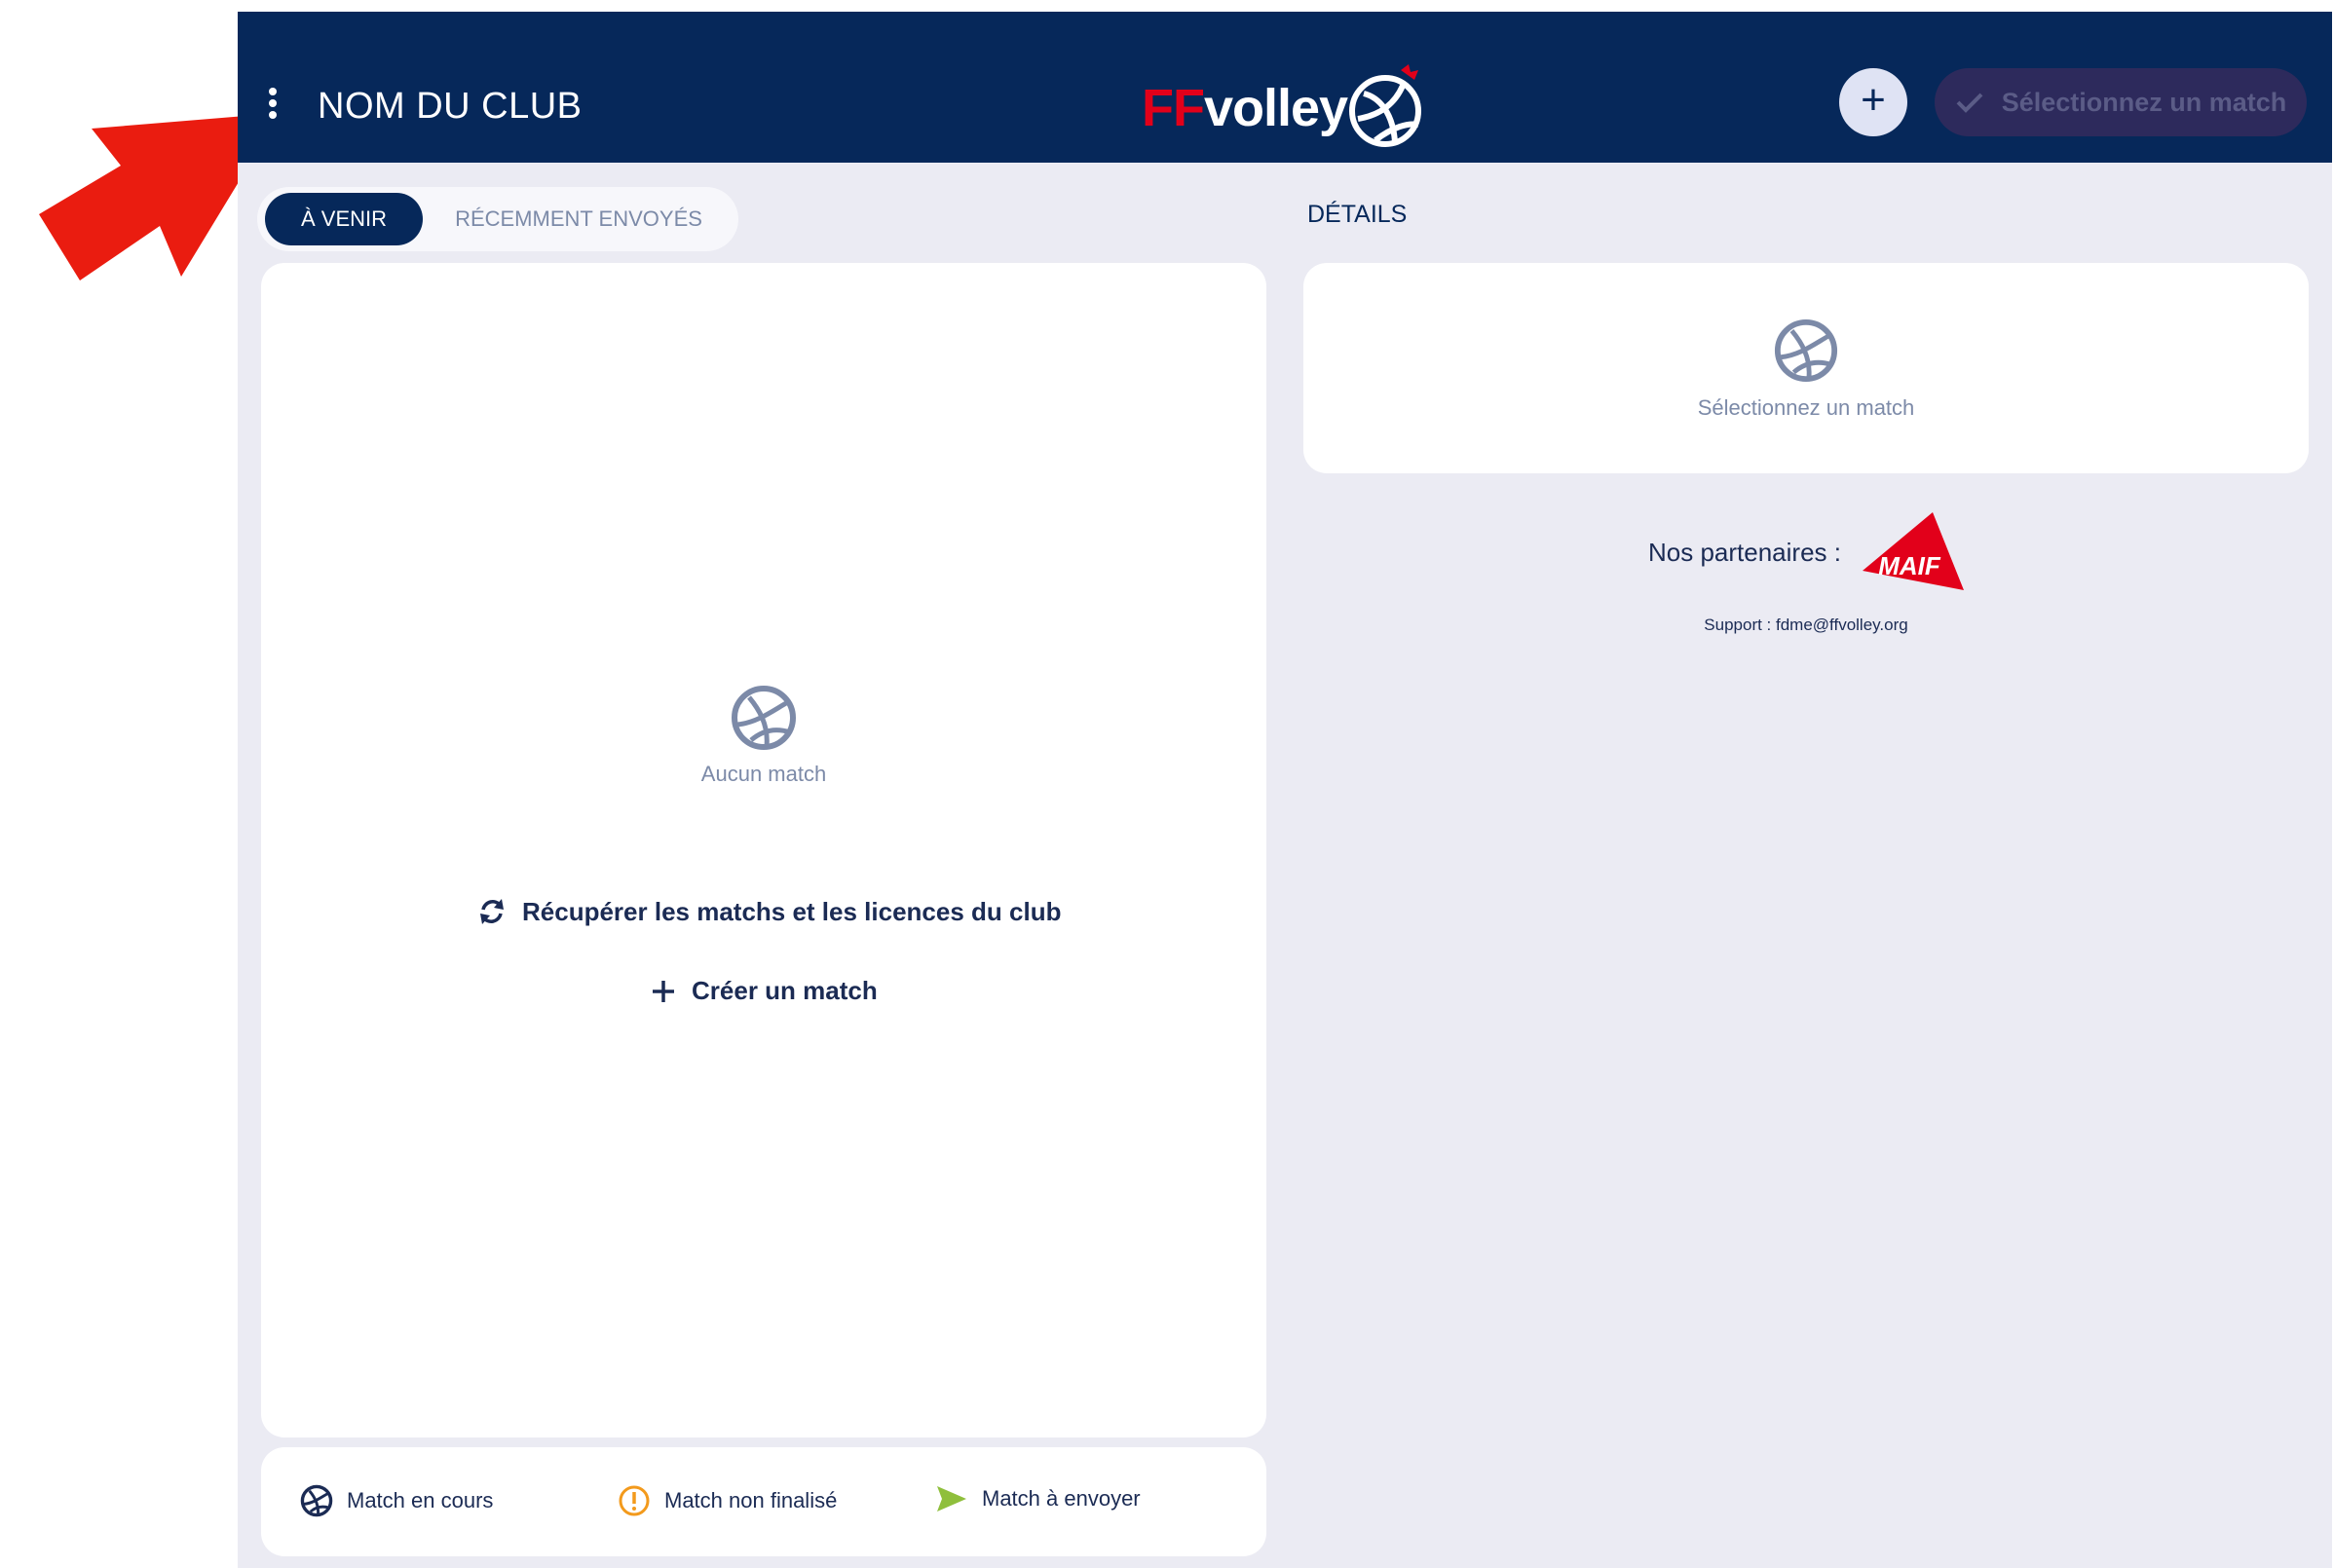  What do you see at coordinates (1970, 103) in the screenshot?
I see `check-icon` at bounding box center [1970, 103].